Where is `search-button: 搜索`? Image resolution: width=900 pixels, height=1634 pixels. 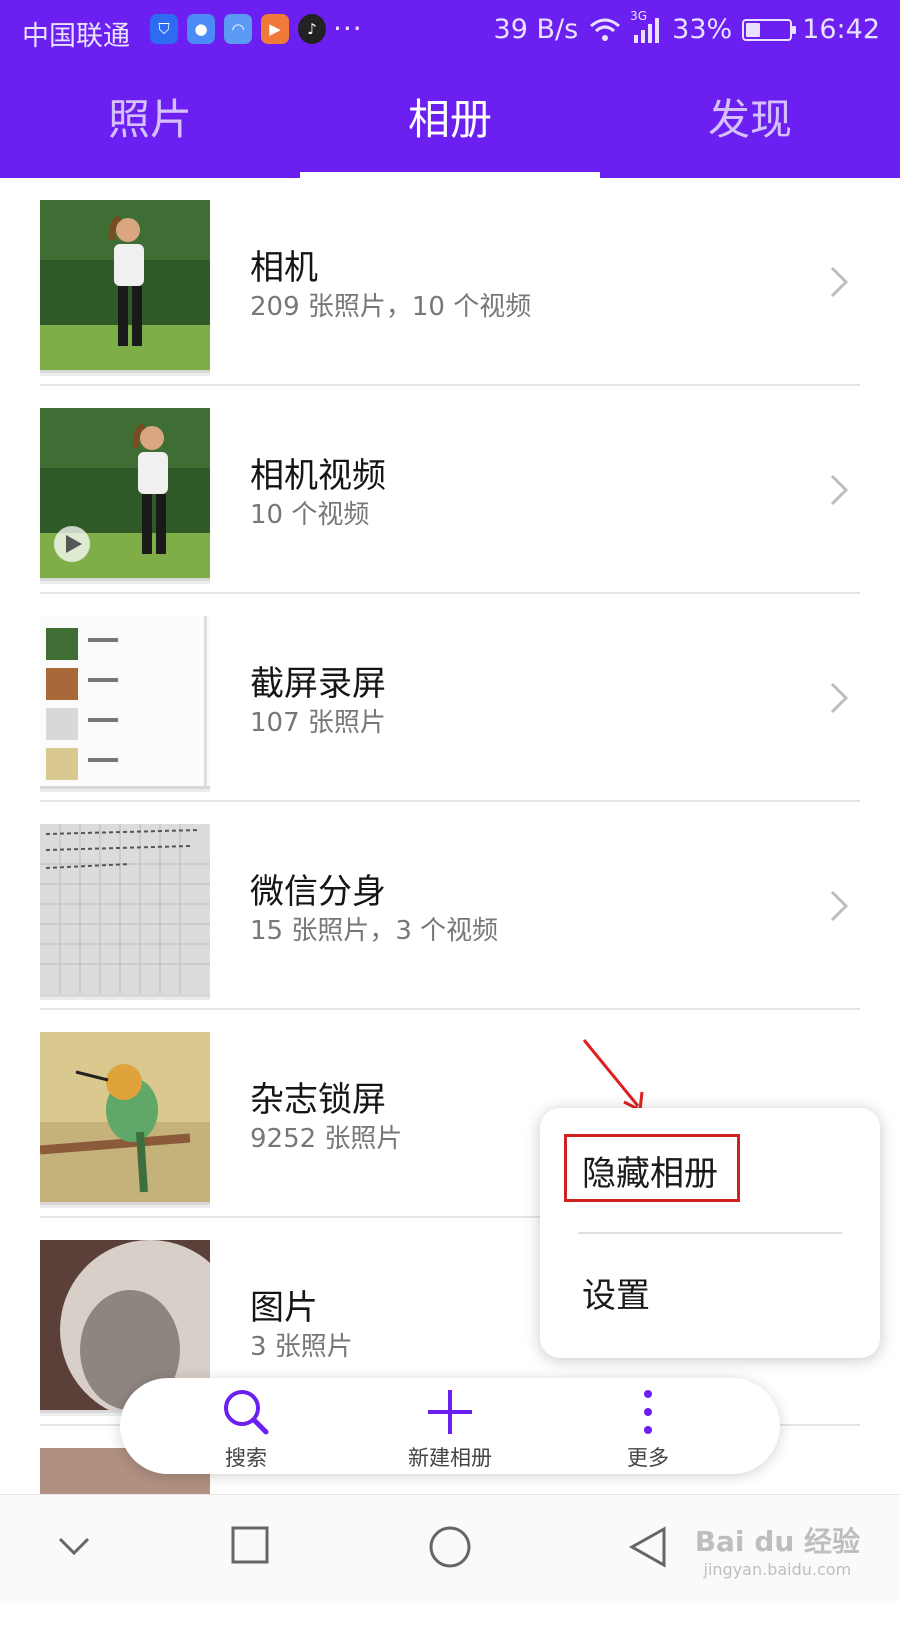
search-button: 搜索 is located at coordinates (246, 1429).